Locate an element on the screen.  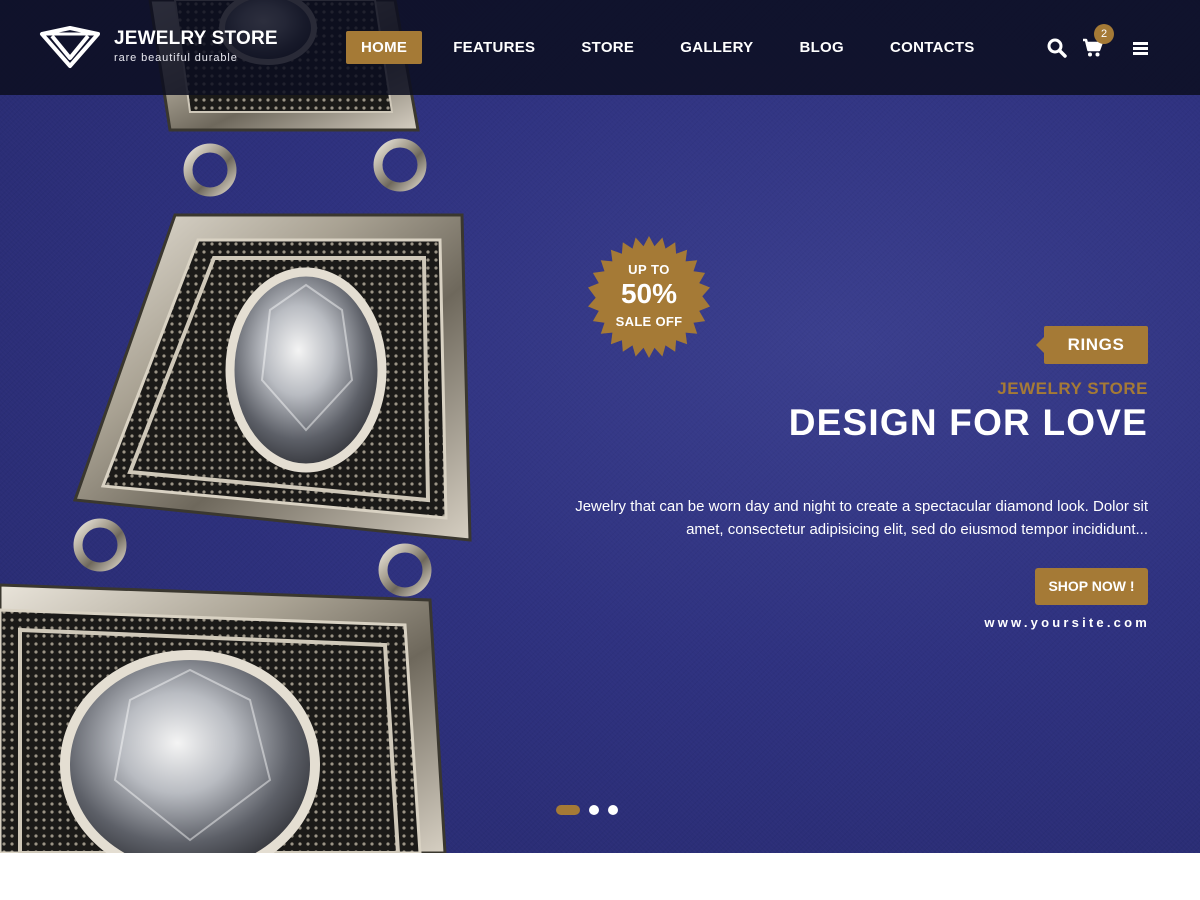
cart-count-badge: 2 is located at coordinates (1104, 34).